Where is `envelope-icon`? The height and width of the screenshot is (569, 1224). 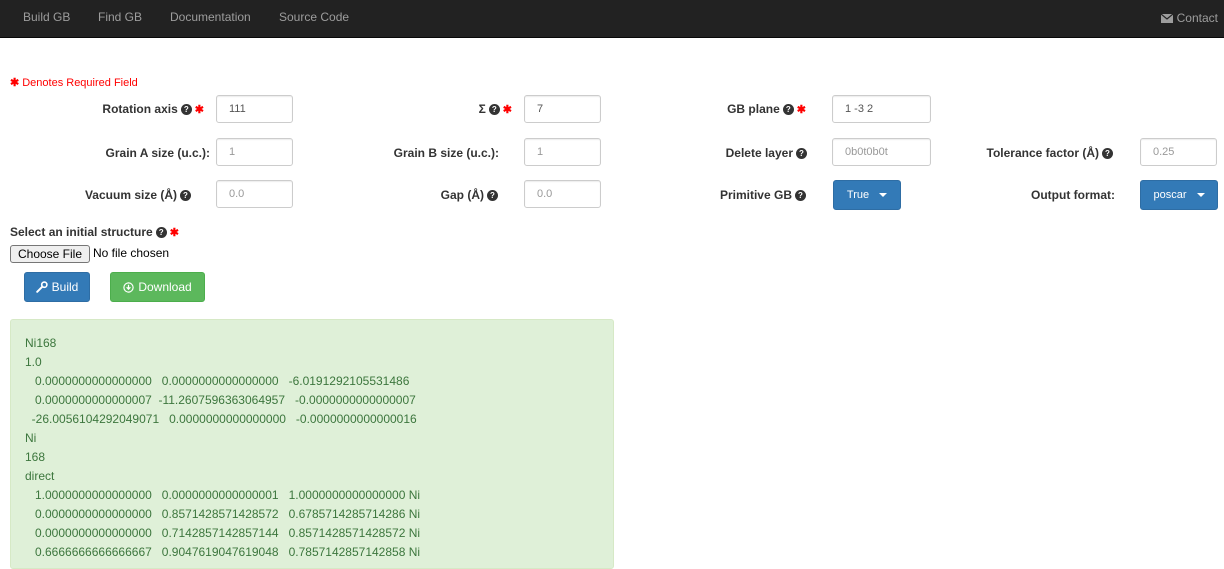
envelope-icon is located at coordinates (1166, 18).